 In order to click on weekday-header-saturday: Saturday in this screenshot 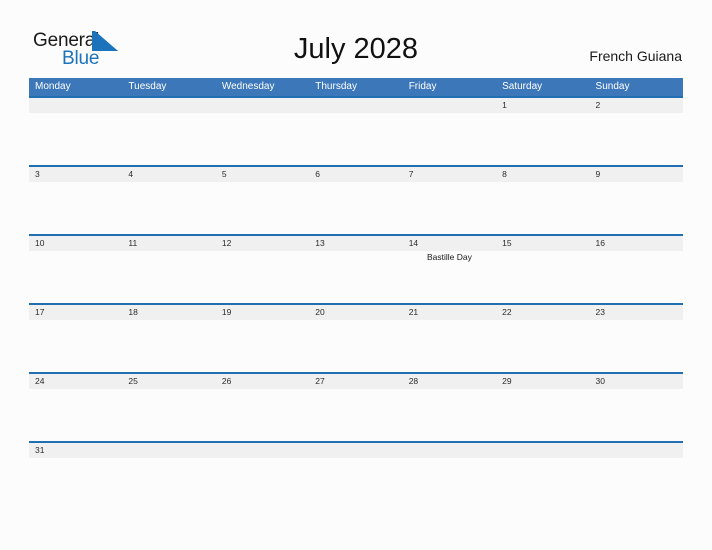, I will do `click(522, 86)`.